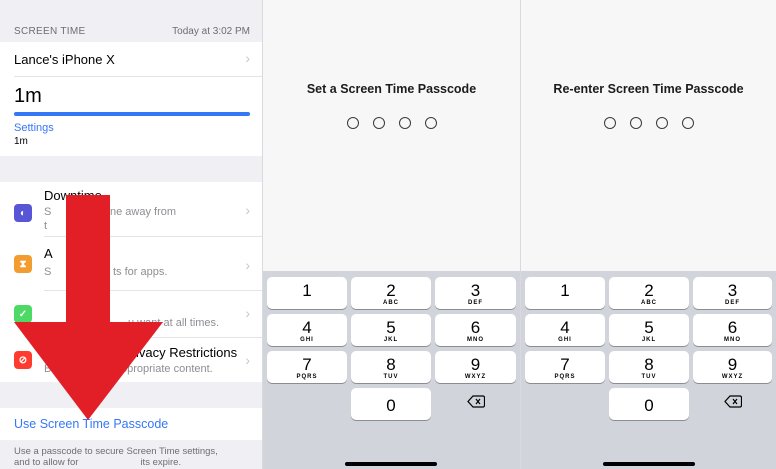 Image resolution: width=776 pixels, height=469 pixels. Describe the element at coordinates (391, 89) in the screenshot. I see `page-title: Set a Screen Time Passcode` at that location.